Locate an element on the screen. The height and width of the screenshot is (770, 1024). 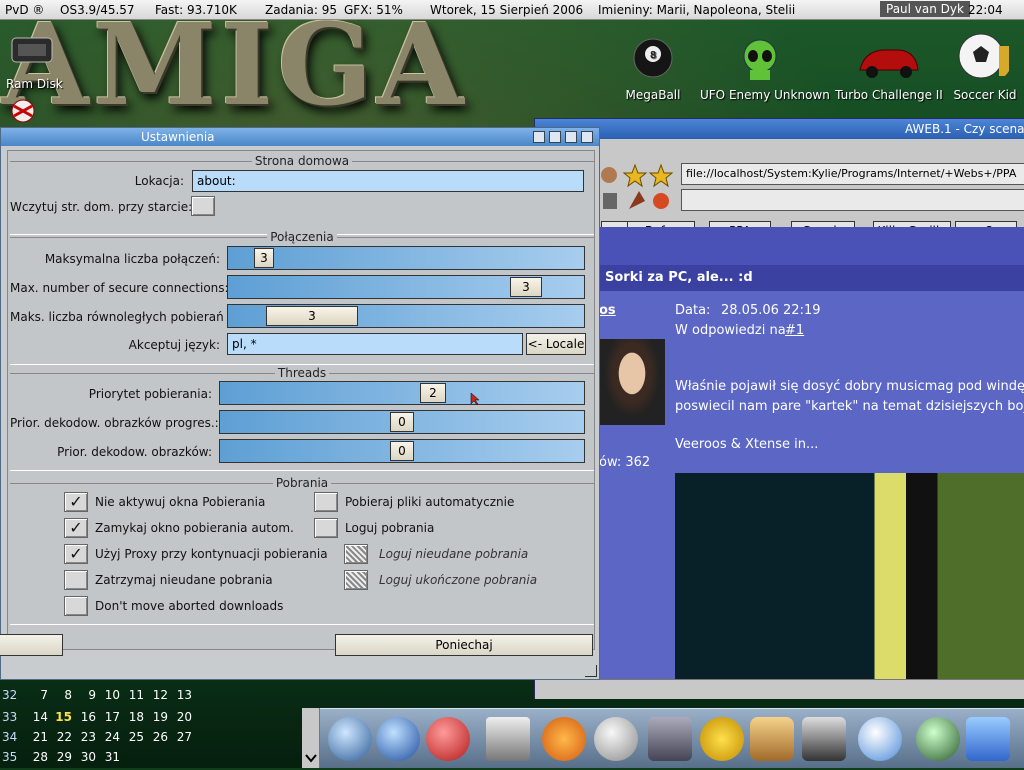
max-secure-knob: 3 is located at coordinates (526, 287).